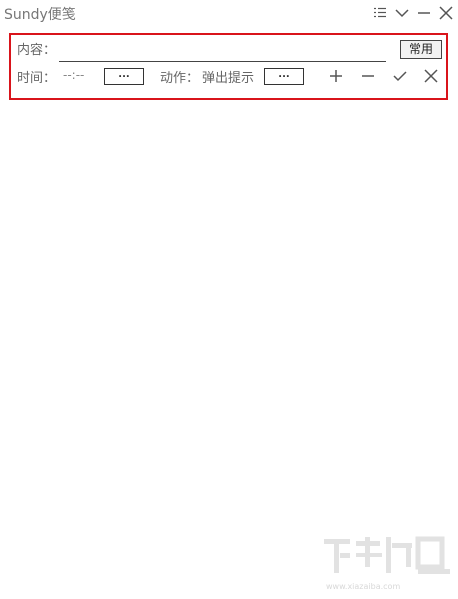  I want to click on list-icon, so click(380, 13).